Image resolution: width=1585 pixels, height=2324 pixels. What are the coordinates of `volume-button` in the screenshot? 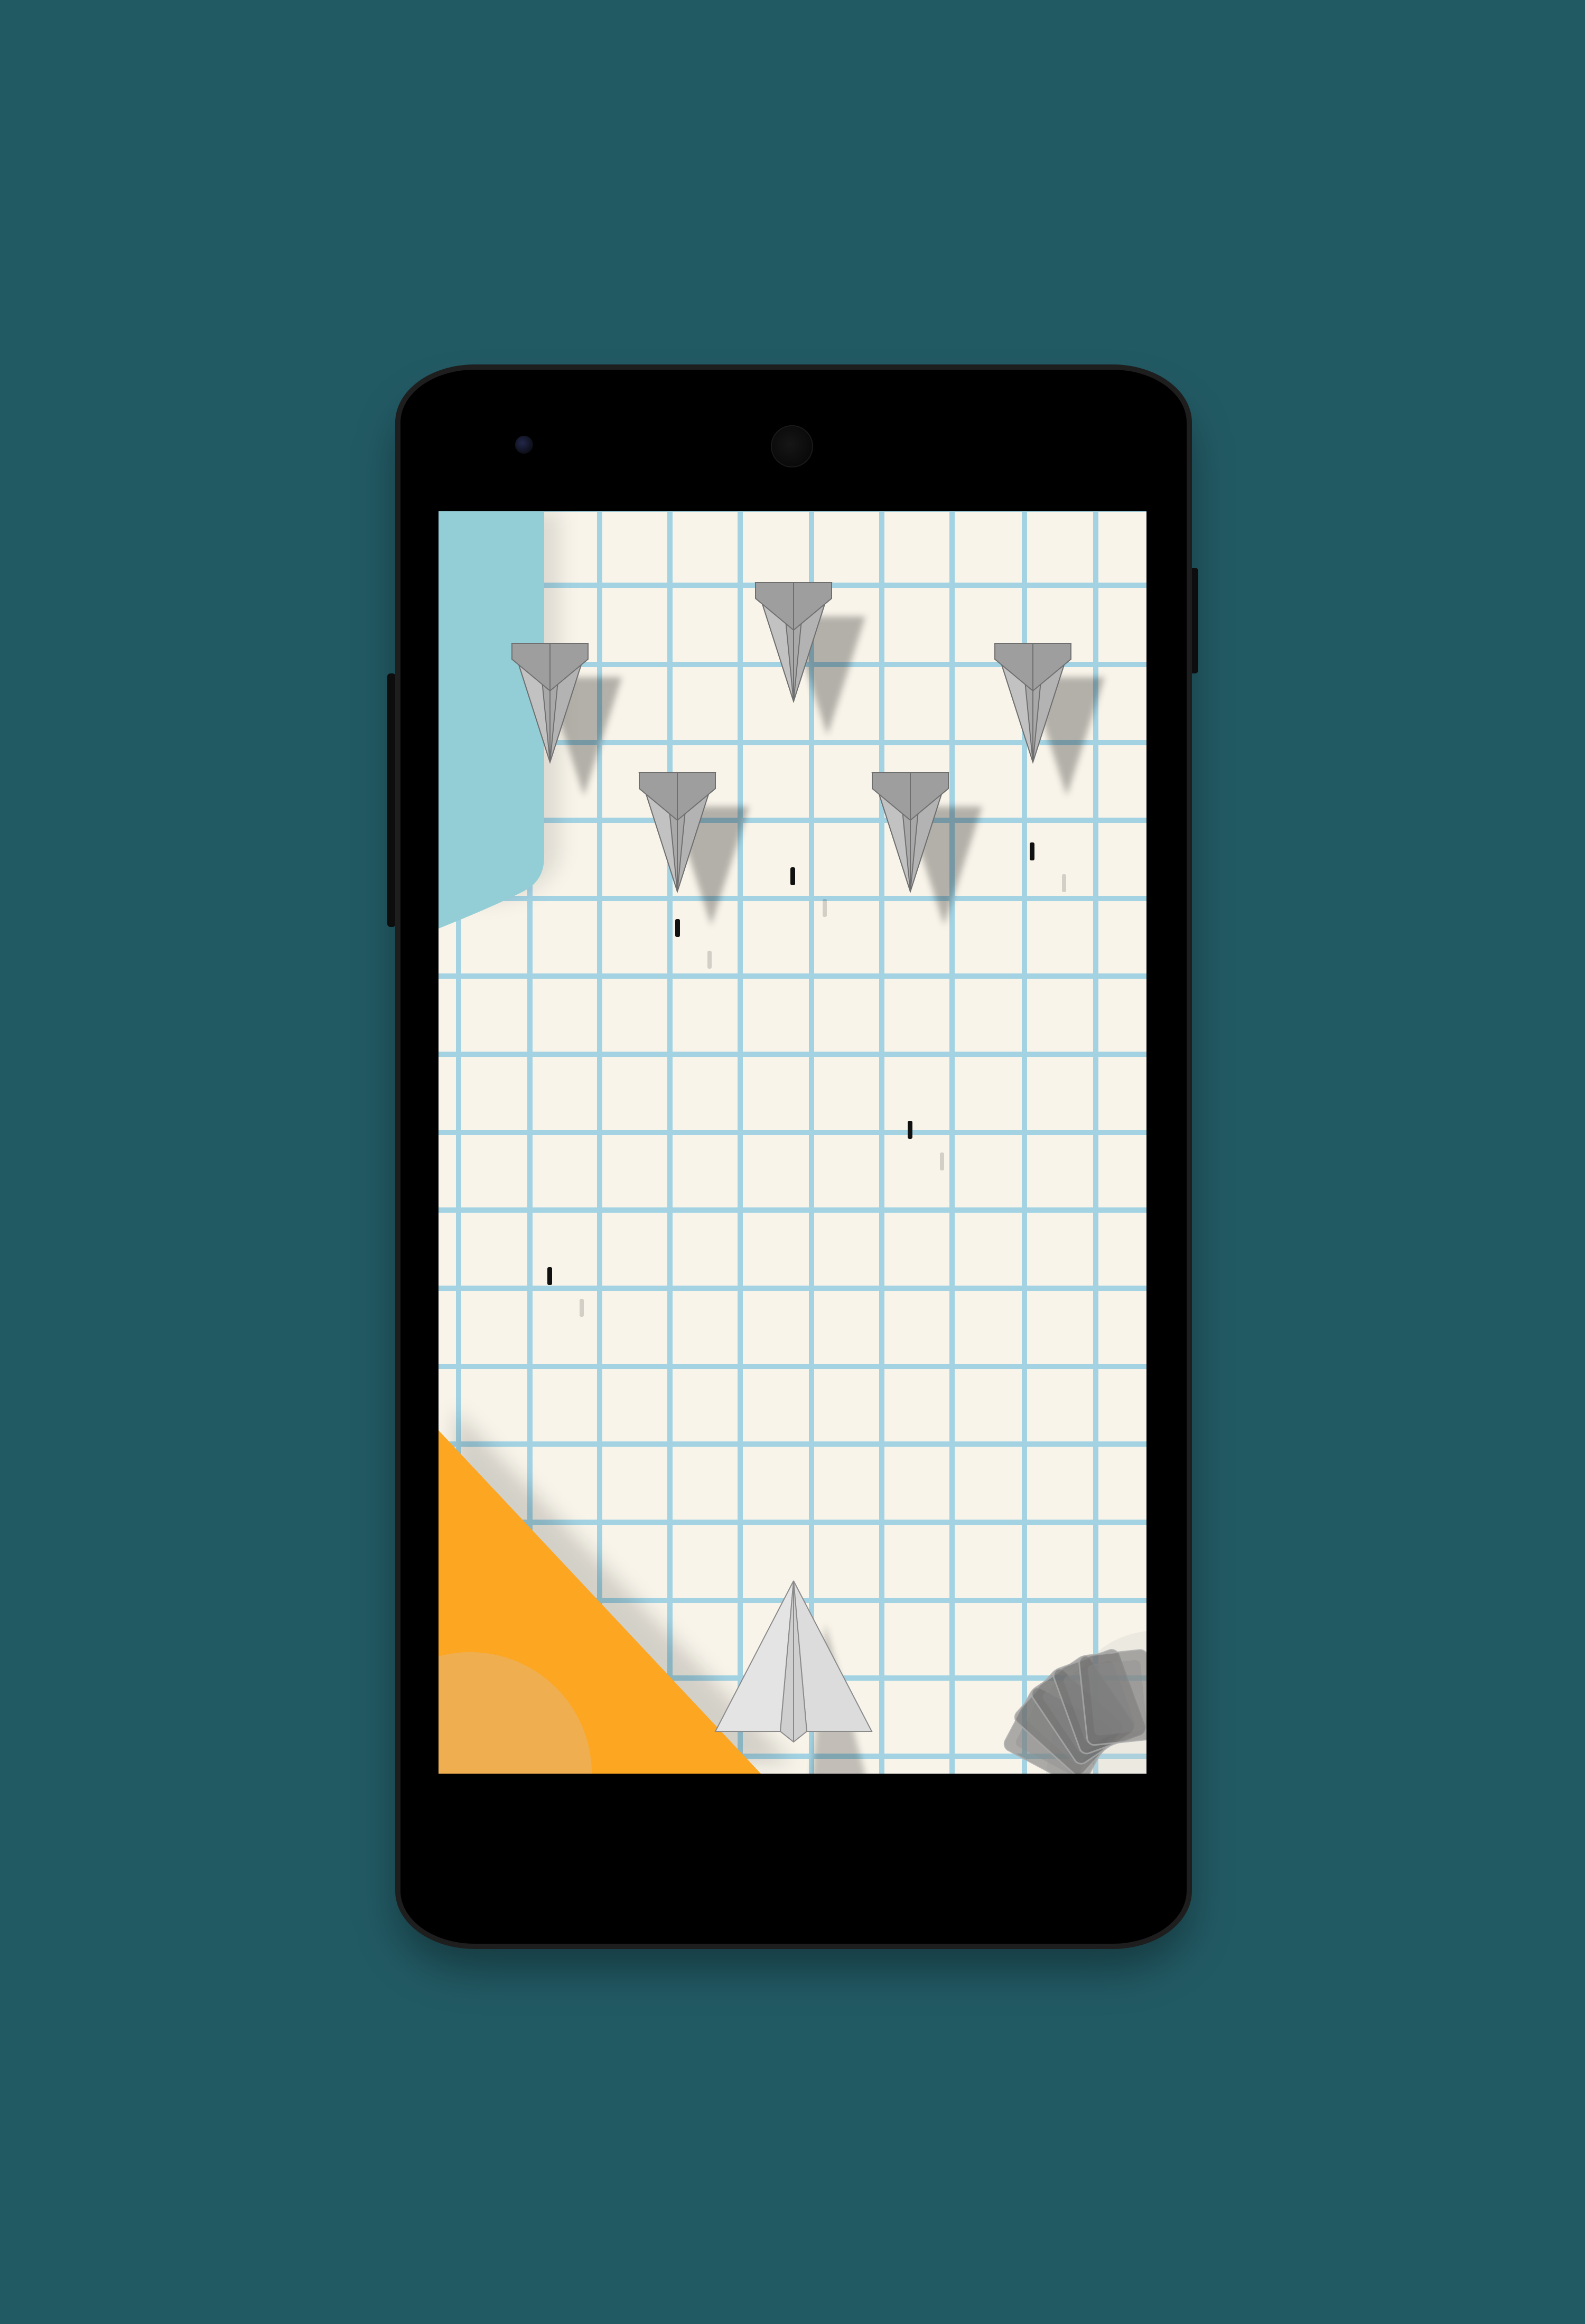 It's located at (391, 800).